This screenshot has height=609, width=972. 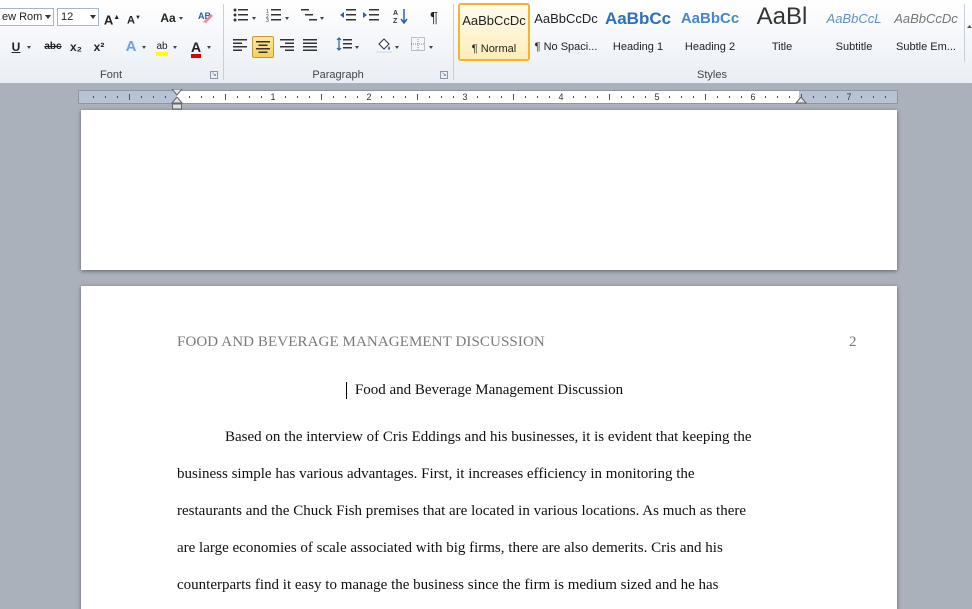 I want to click on grow-font-button: A▲, so click(x=112, y=18).